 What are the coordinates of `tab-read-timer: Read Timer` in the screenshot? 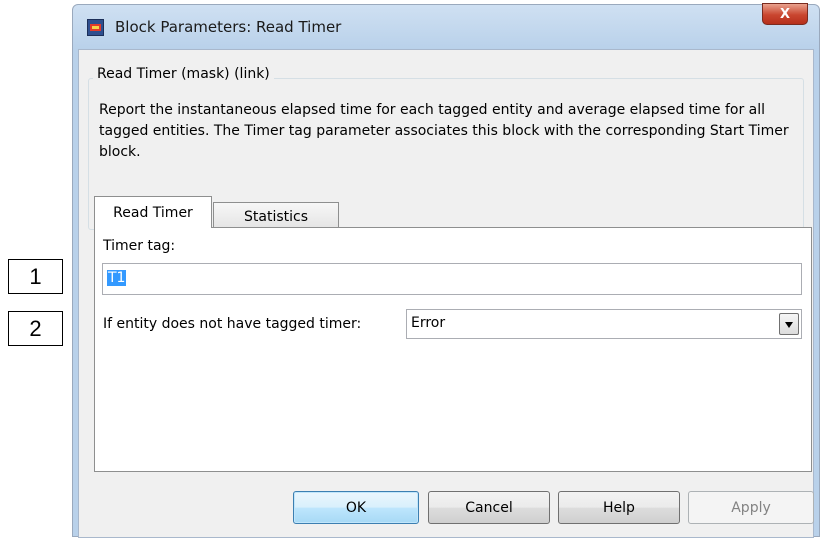 It's located at (153, 212).